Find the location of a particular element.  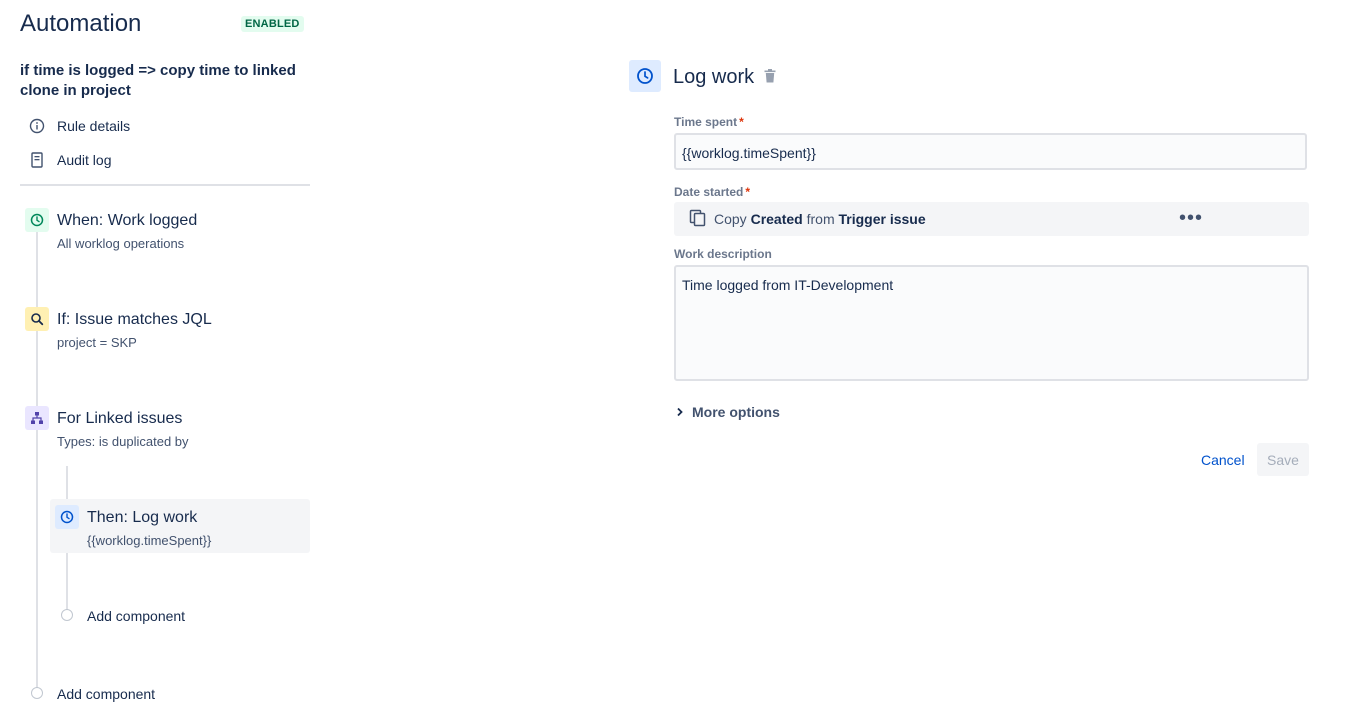

info-icon is located at coordinates (37, 126).